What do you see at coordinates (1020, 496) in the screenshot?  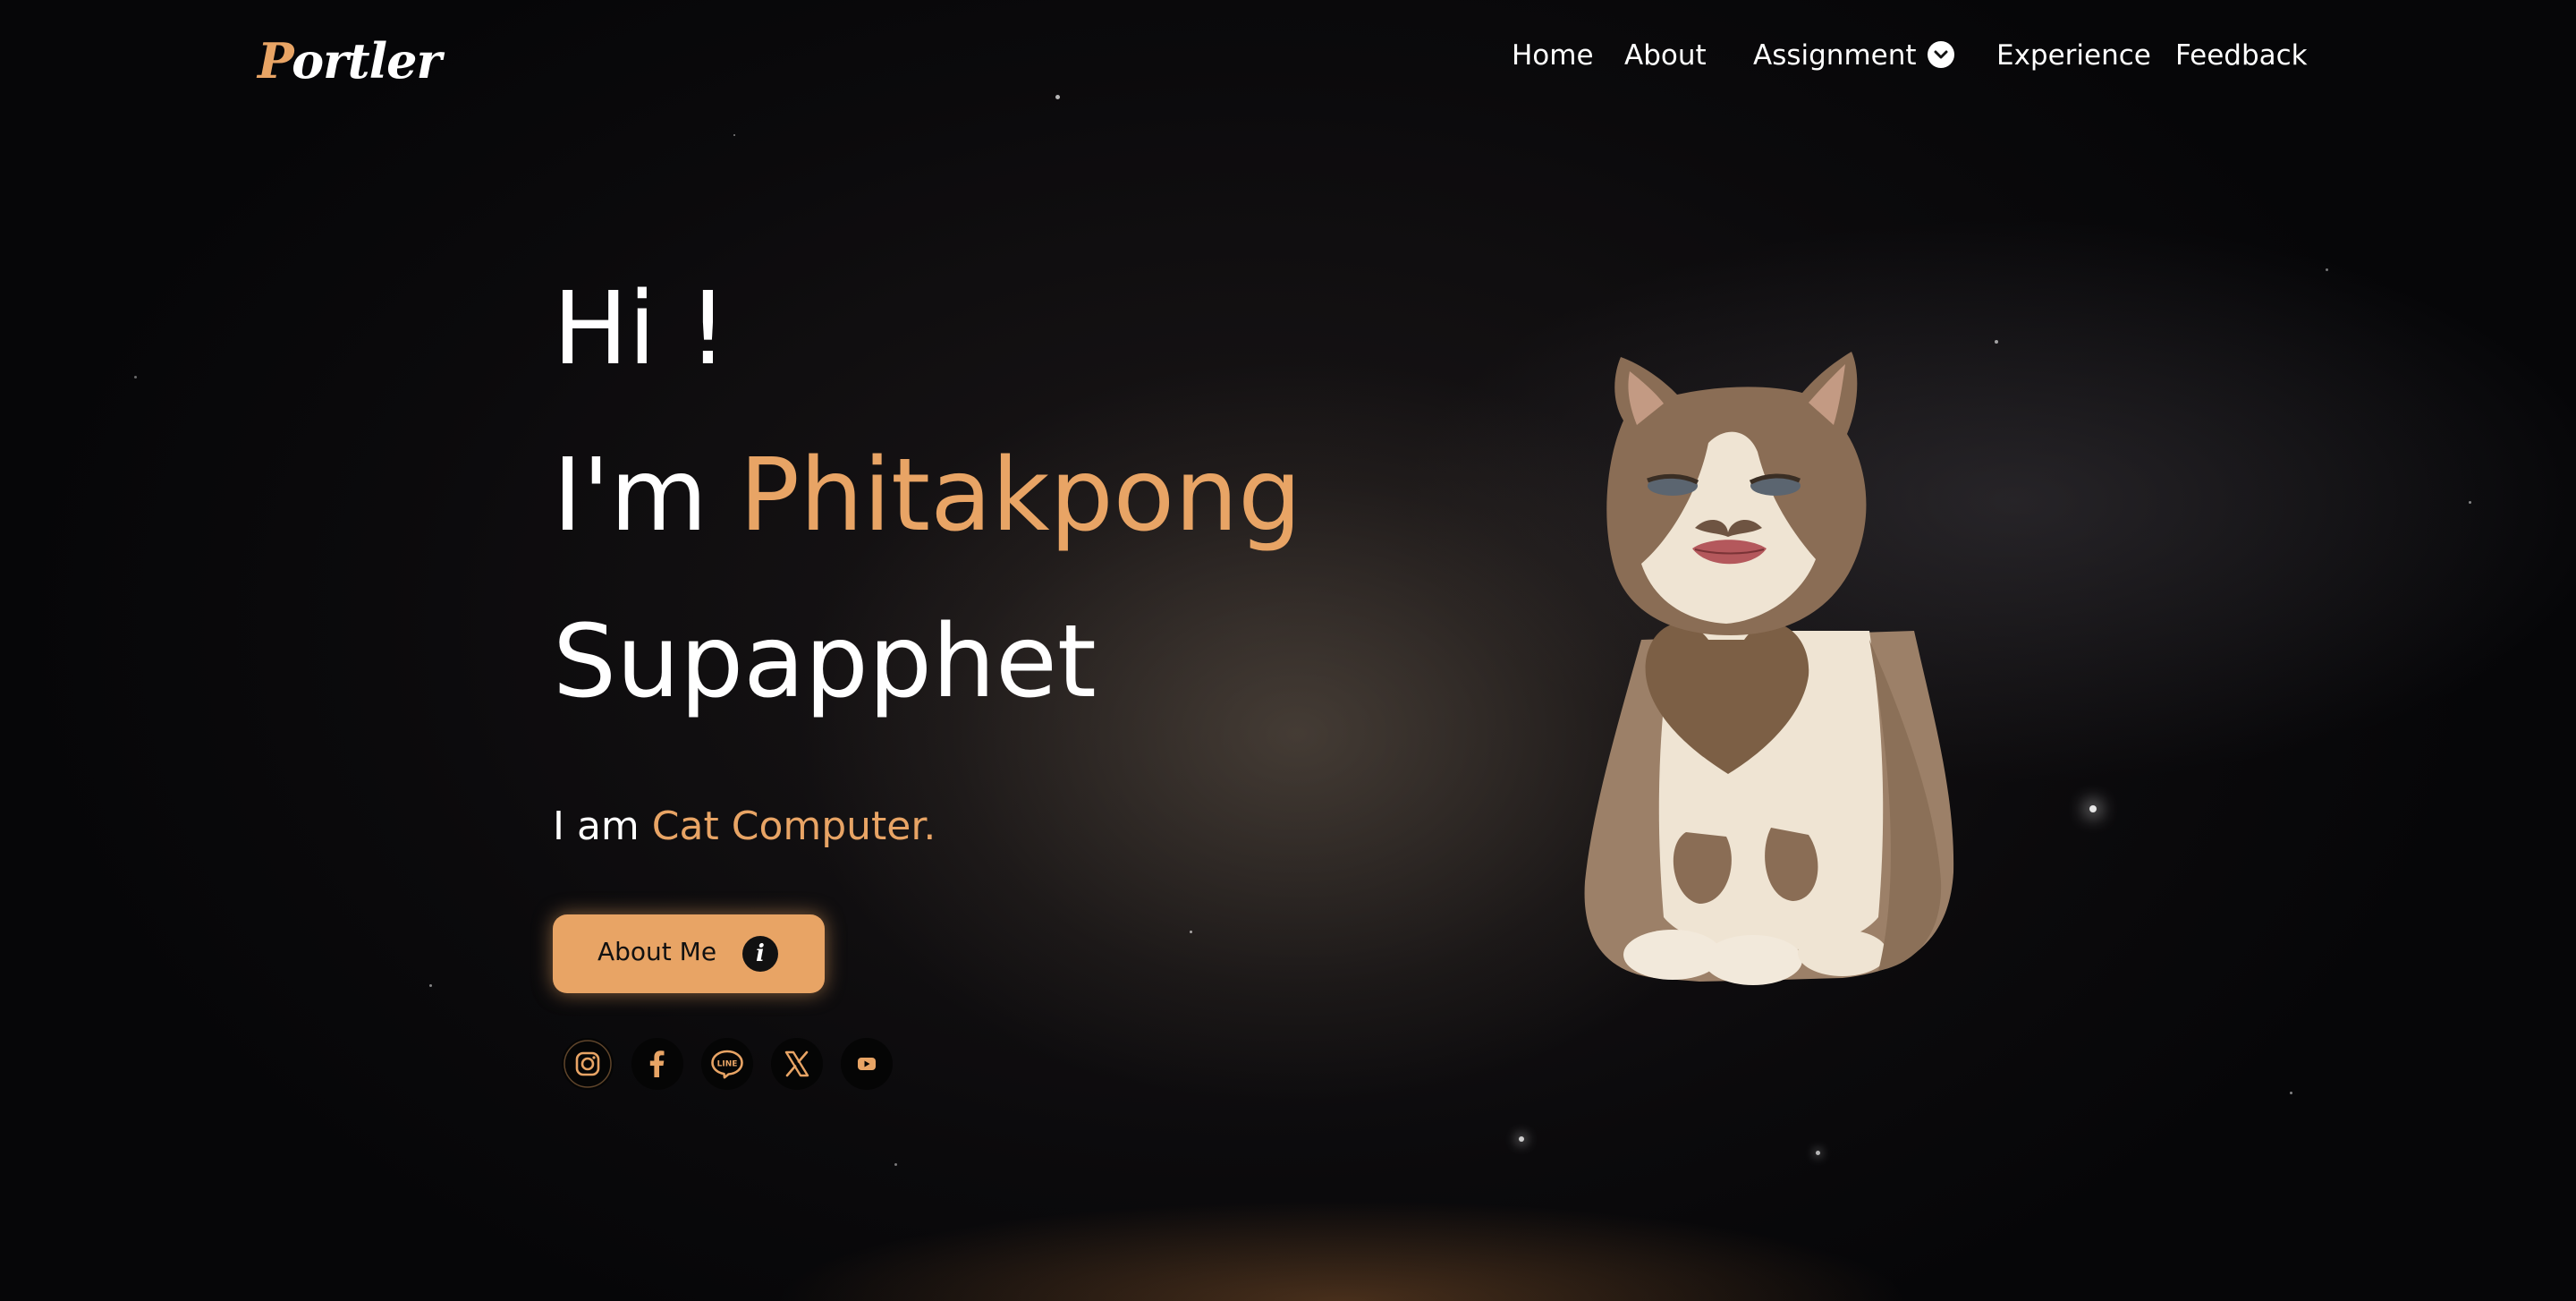 I see `hero-first-name: Phitakpong` at bounding box center [1020, 496].